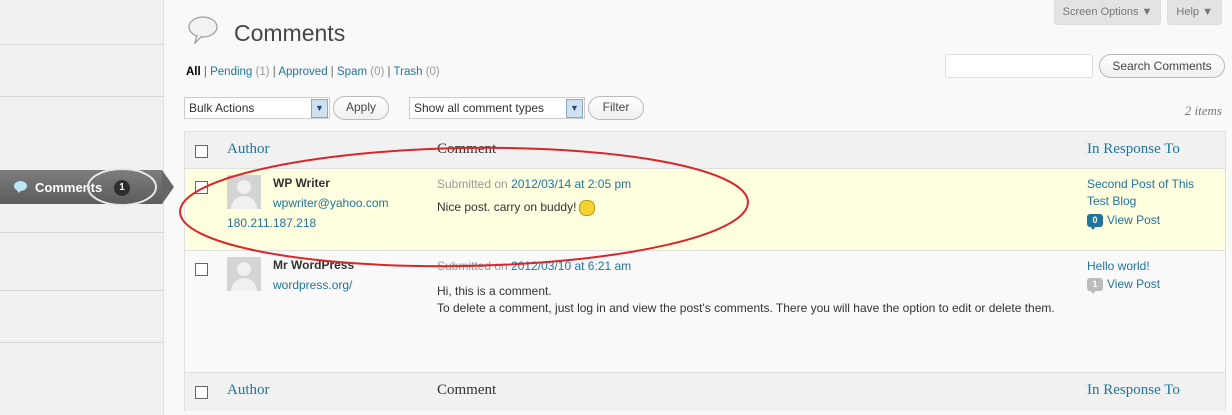 The height and width of the screenshot is (415, 1232). Describe the element at coordinates (587, 207) in the screenshot. I see `smiley-icon` at that location.